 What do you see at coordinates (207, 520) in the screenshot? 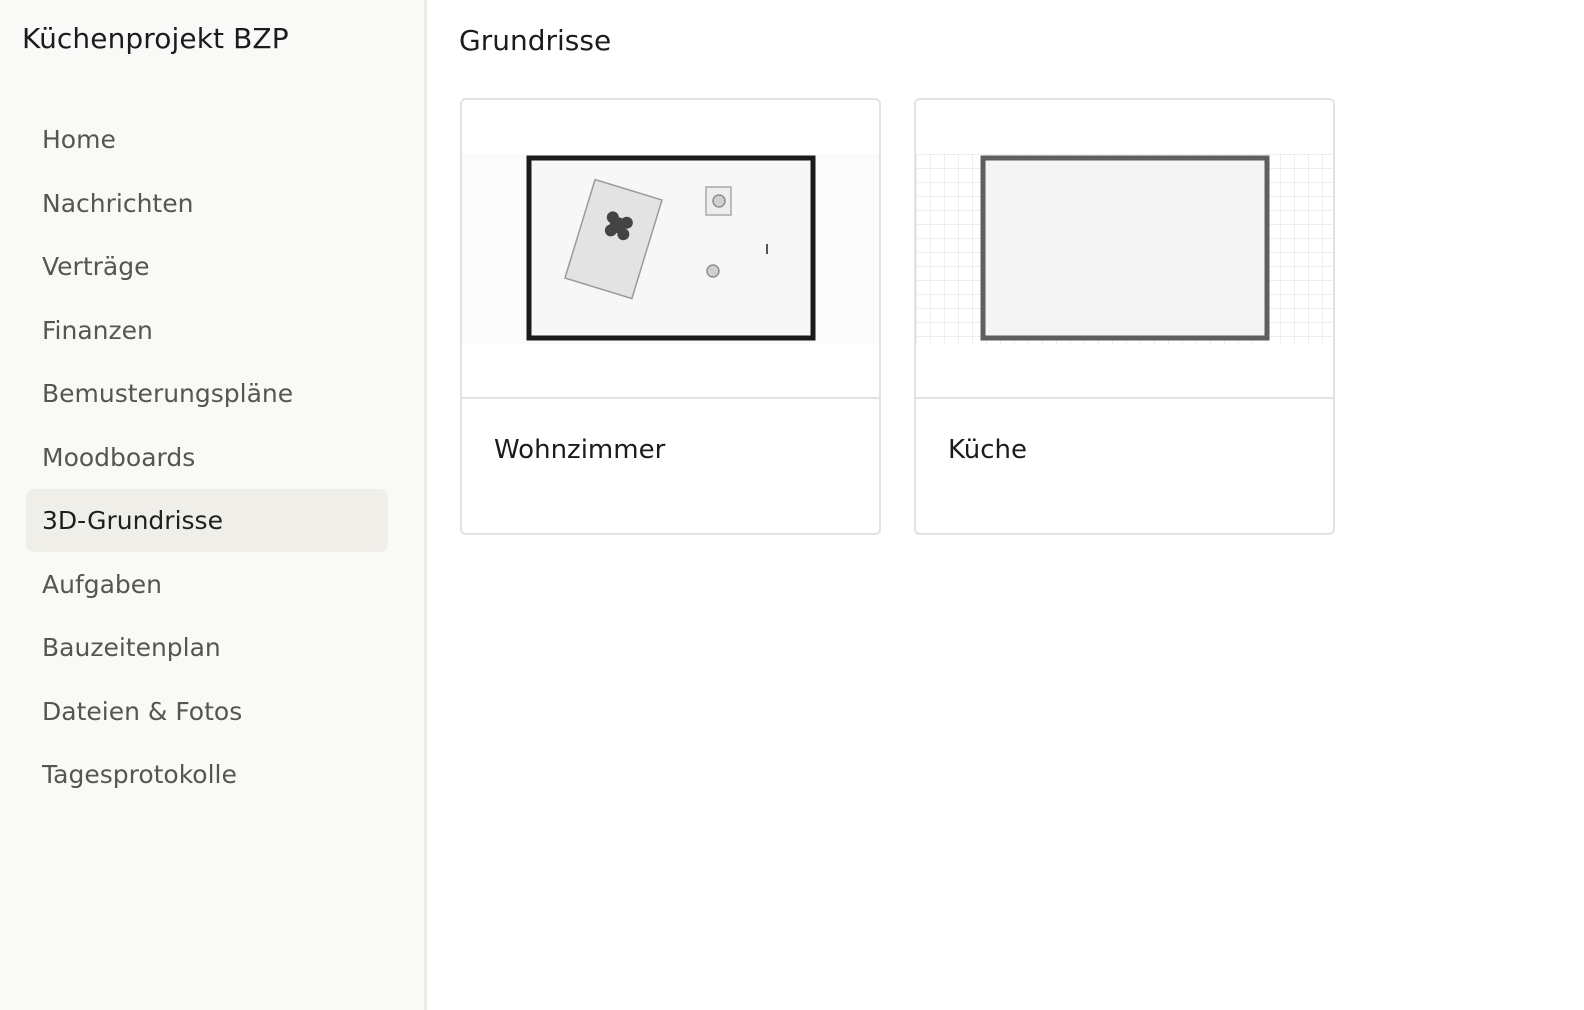
I see `sidebar-item-3d-grundrisse: 3D-Grundrisse` at bounding box center [207, 520].